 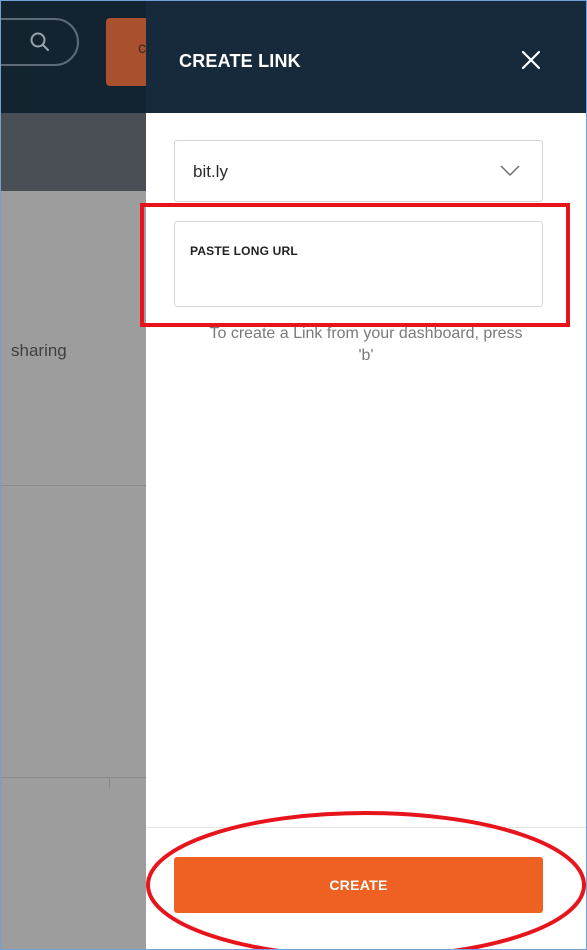 What do you see at coordinates (366, 827) in the screenshot?
I see `footer-divider` at bounding box center [366, 827].